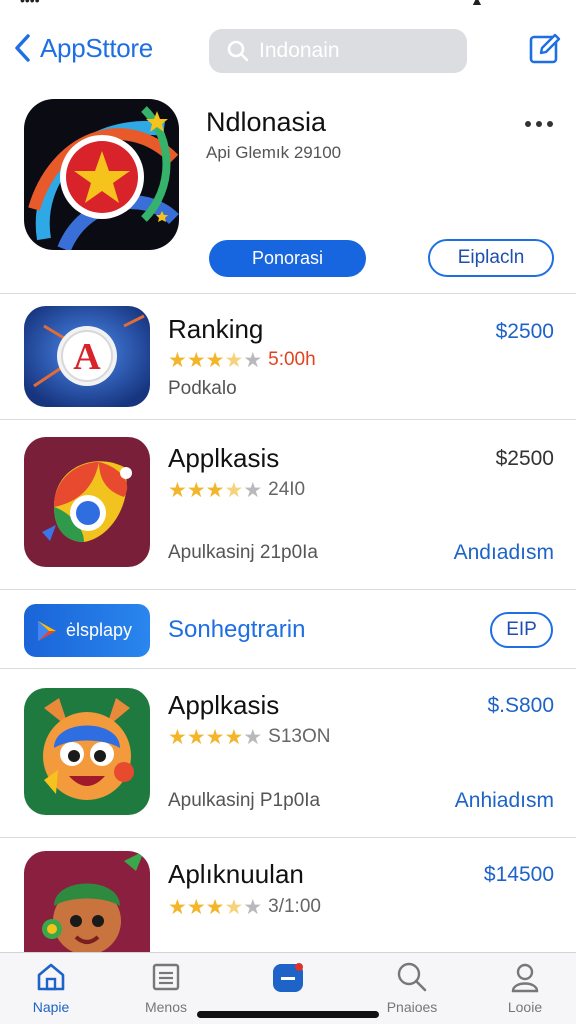  I want to click on search-field: Indonain, so click(338, 51).